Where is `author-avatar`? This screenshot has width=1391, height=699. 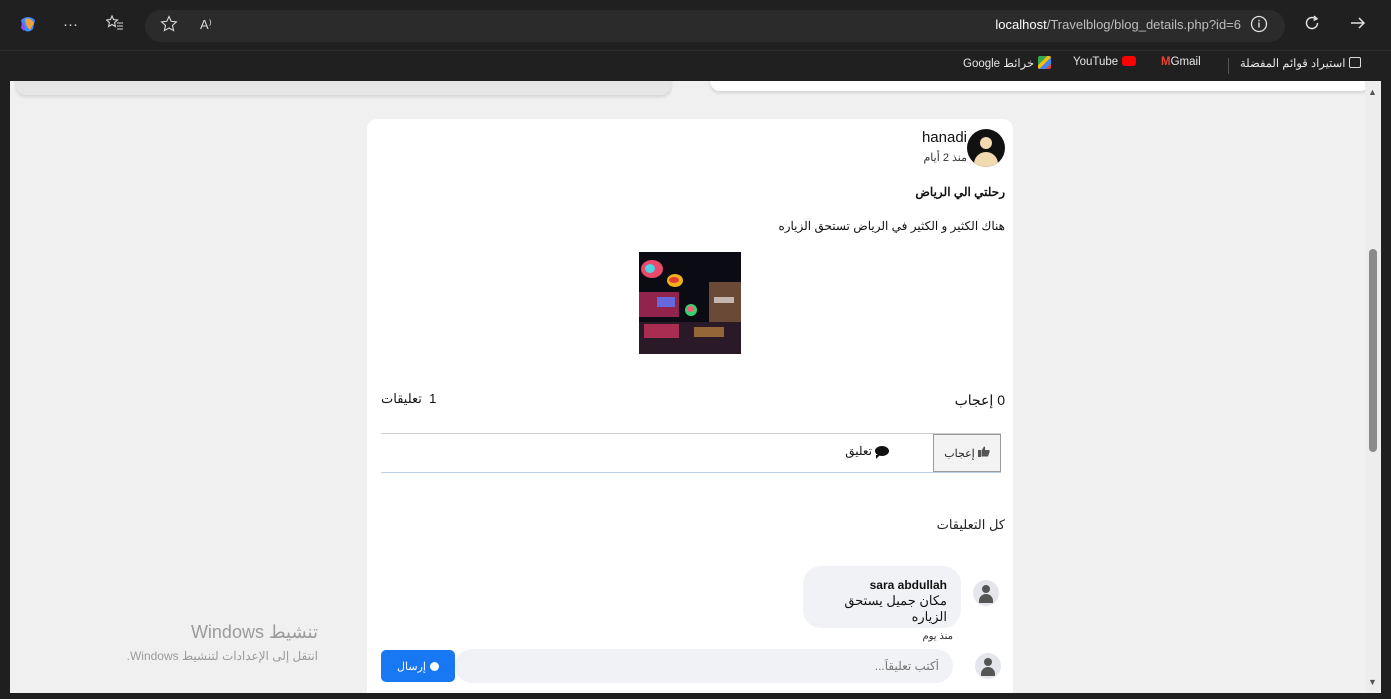 author-avatar is located at coordinates (986, 148).